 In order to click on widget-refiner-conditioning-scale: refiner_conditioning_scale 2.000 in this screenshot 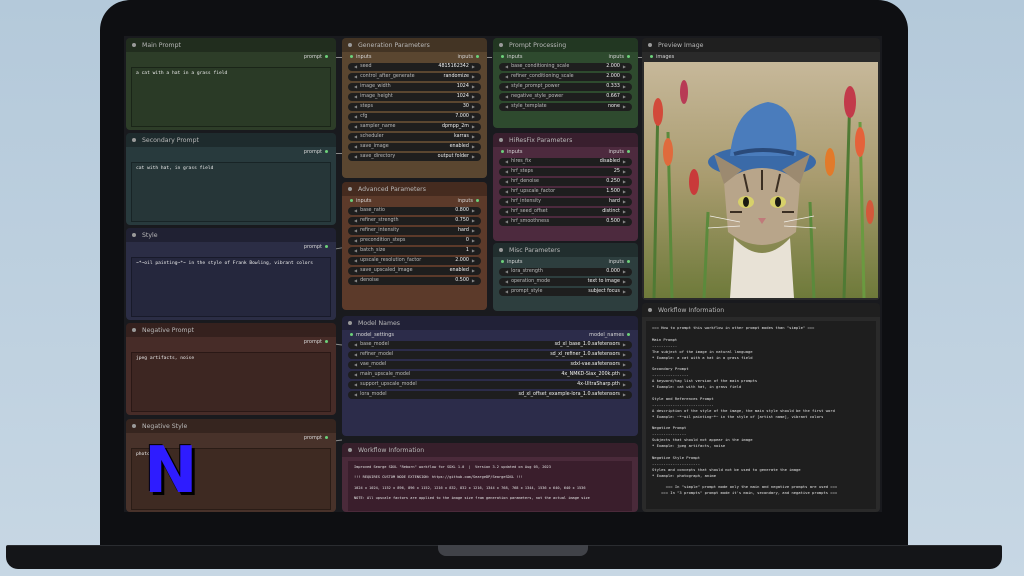, I will do `click(565, 76)`.